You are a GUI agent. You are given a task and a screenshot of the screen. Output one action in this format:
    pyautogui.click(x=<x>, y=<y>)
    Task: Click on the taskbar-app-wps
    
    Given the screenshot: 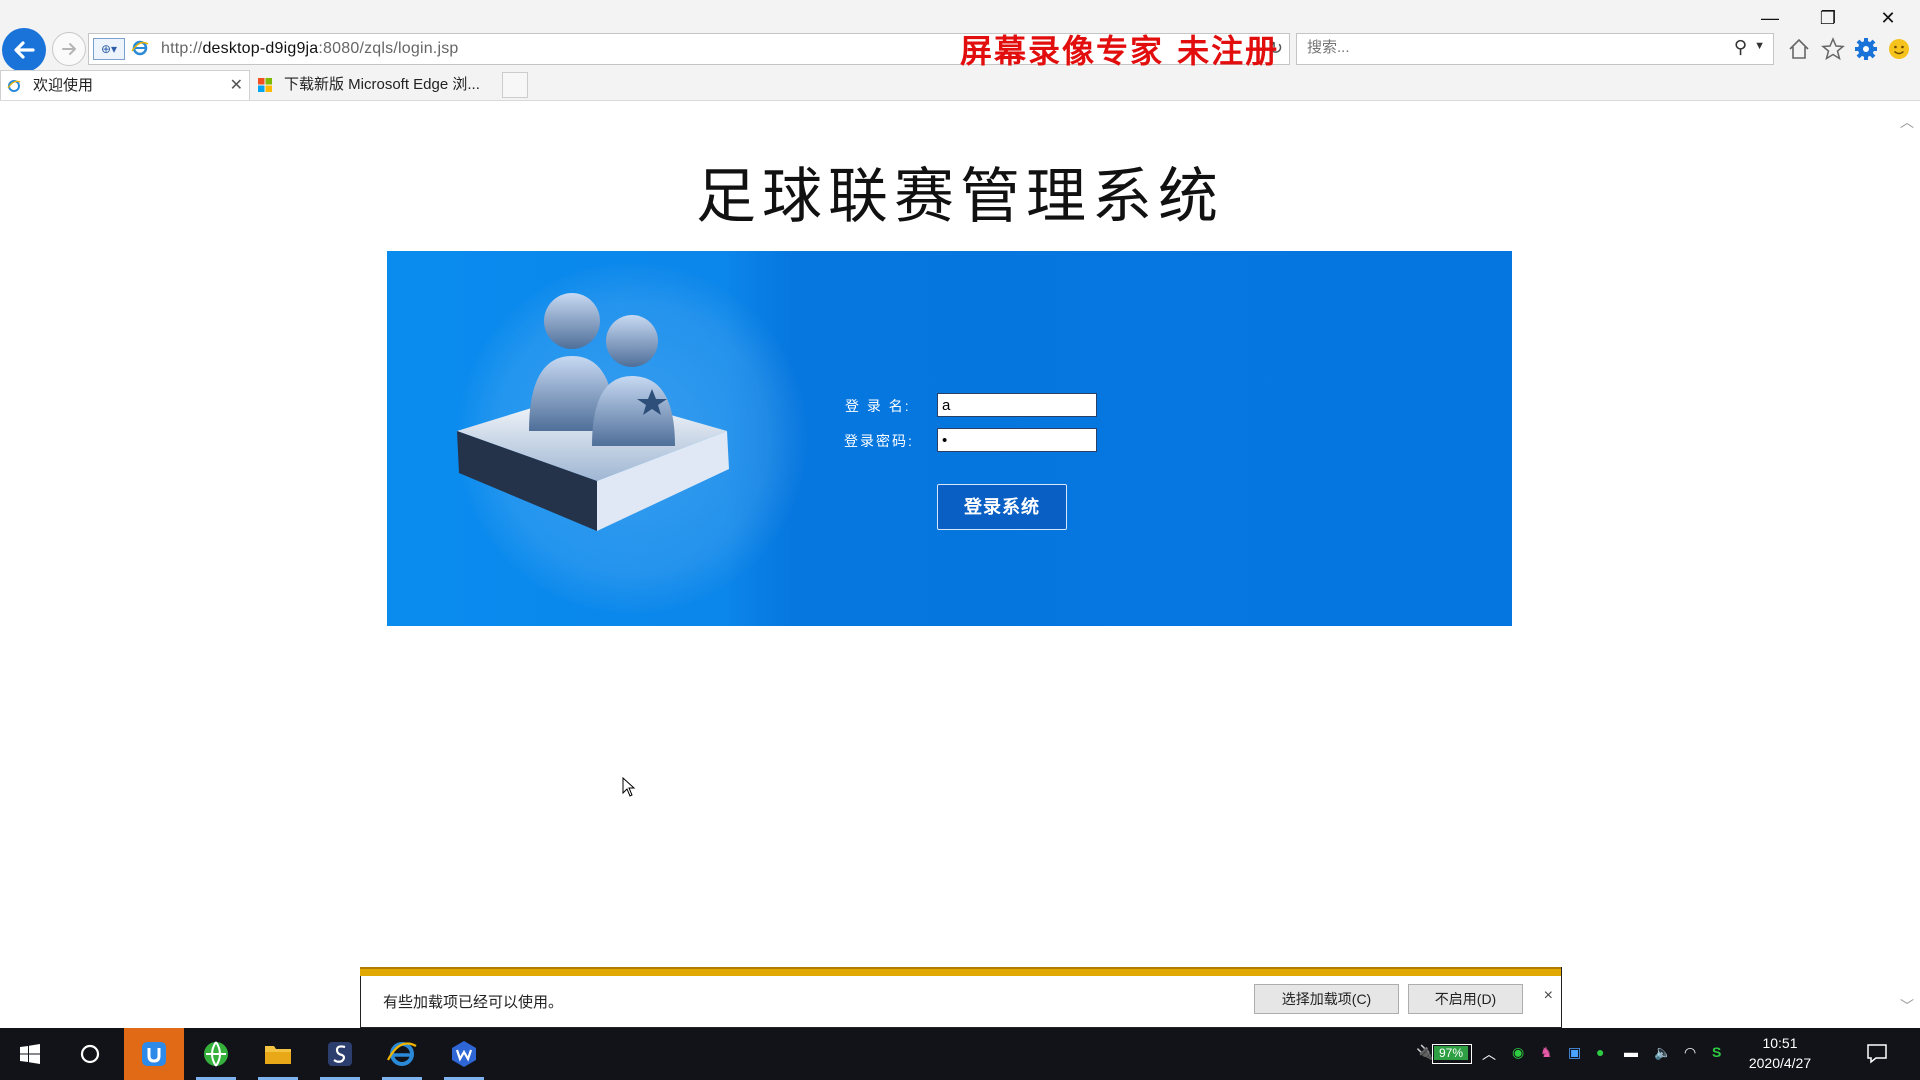 What is the action you would take?
    pyautogui.click(x=464, y=1054)
    